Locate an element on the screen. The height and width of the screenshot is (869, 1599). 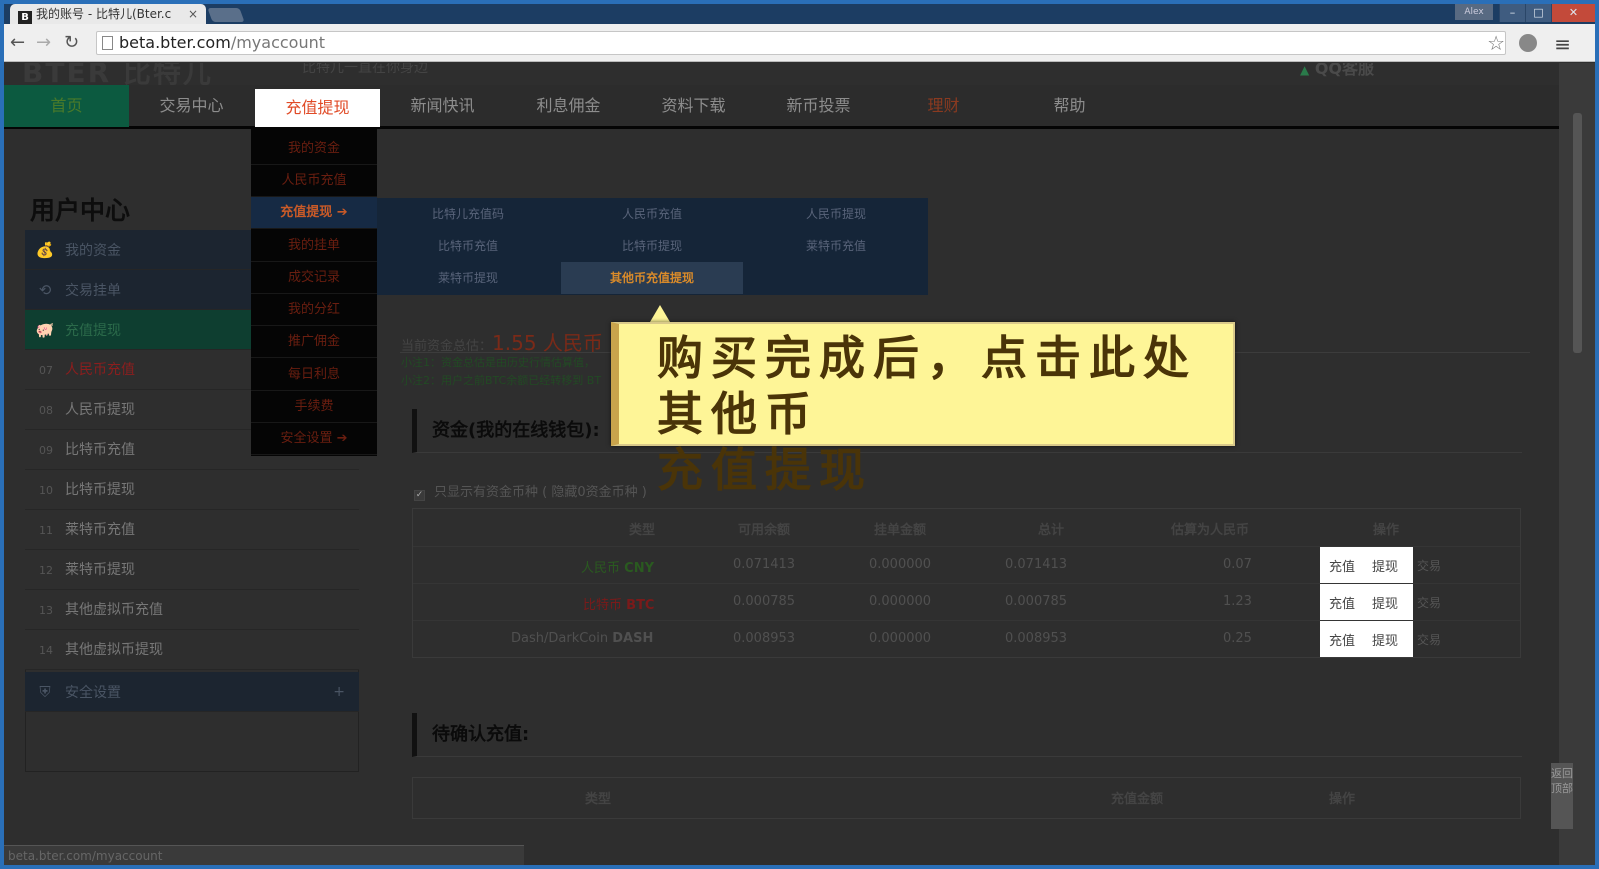
nav-news: 新闻快讯 is located at coordinates (442, 106).